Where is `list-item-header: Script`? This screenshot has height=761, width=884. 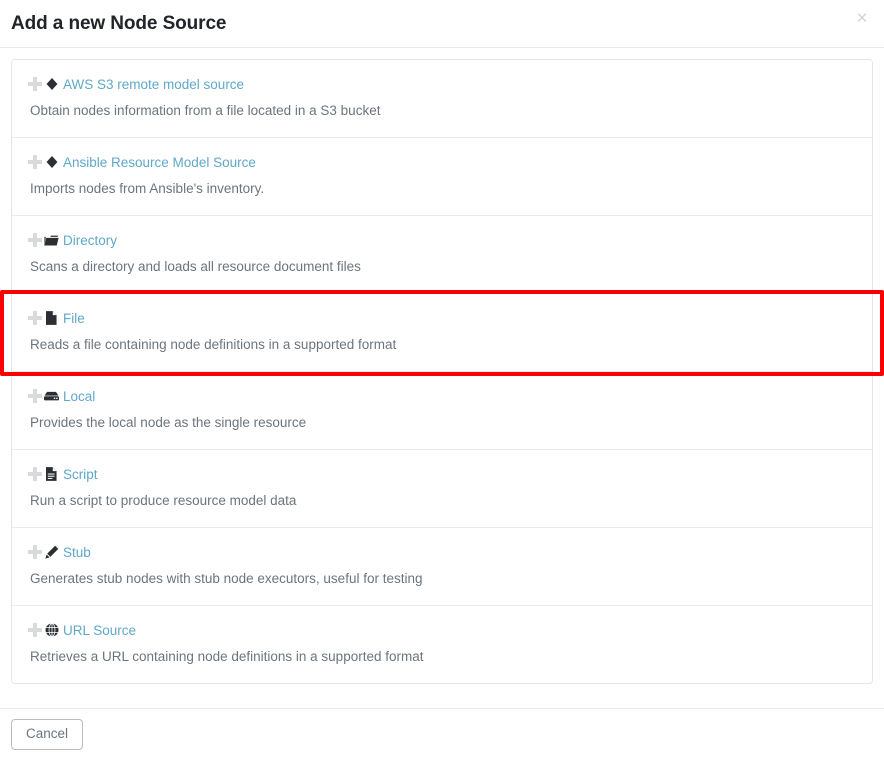
list-item-header: Script is located at coordinates (442, 474).